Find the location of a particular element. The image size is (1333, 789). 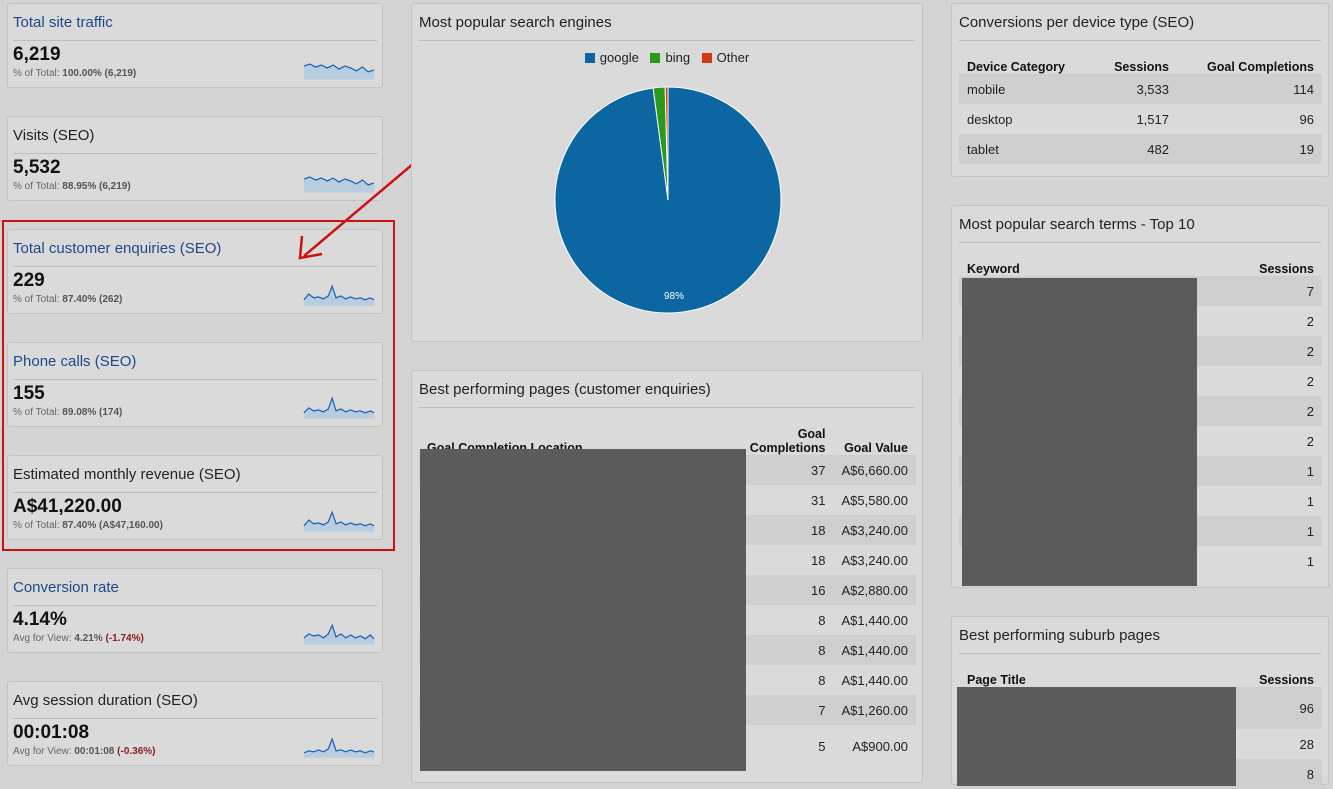

goal-completions-cell: 31 is located at coordinates (818, 500).